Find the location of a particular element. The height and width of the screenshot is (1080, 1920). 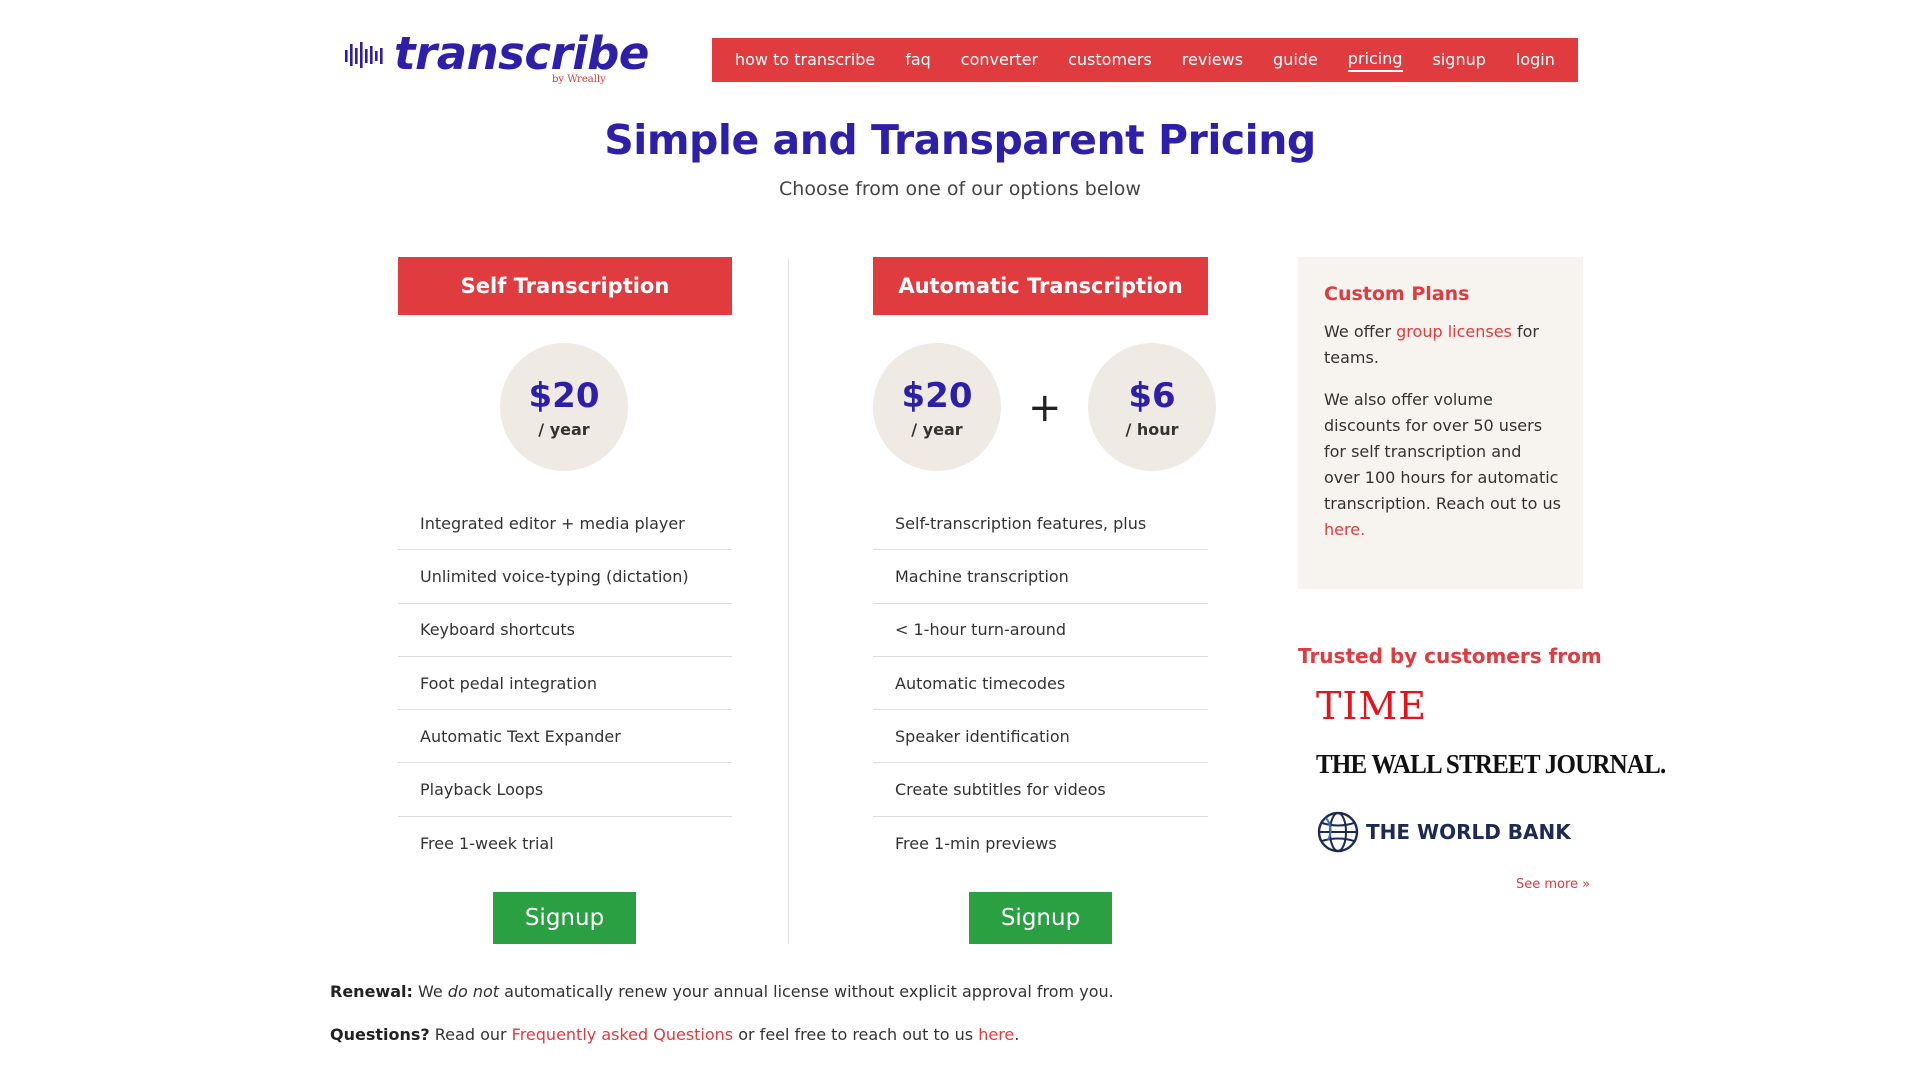

nav-customers: customers is located at coordinates (1110, 60).